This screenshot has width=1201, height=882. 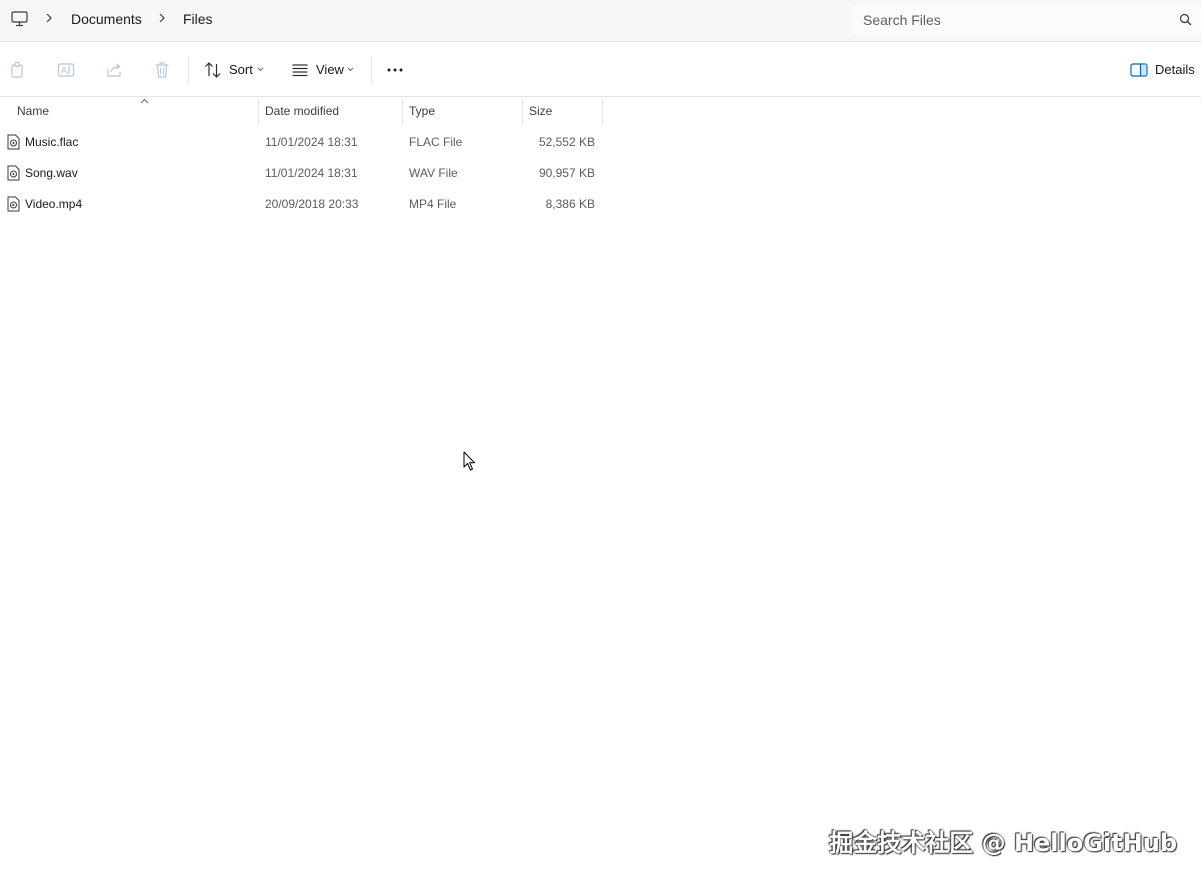 What do you see at coordinates (600, 21) in the screenshot?
I see `address-bar: Documents Files` at bounding box center [600, 21].